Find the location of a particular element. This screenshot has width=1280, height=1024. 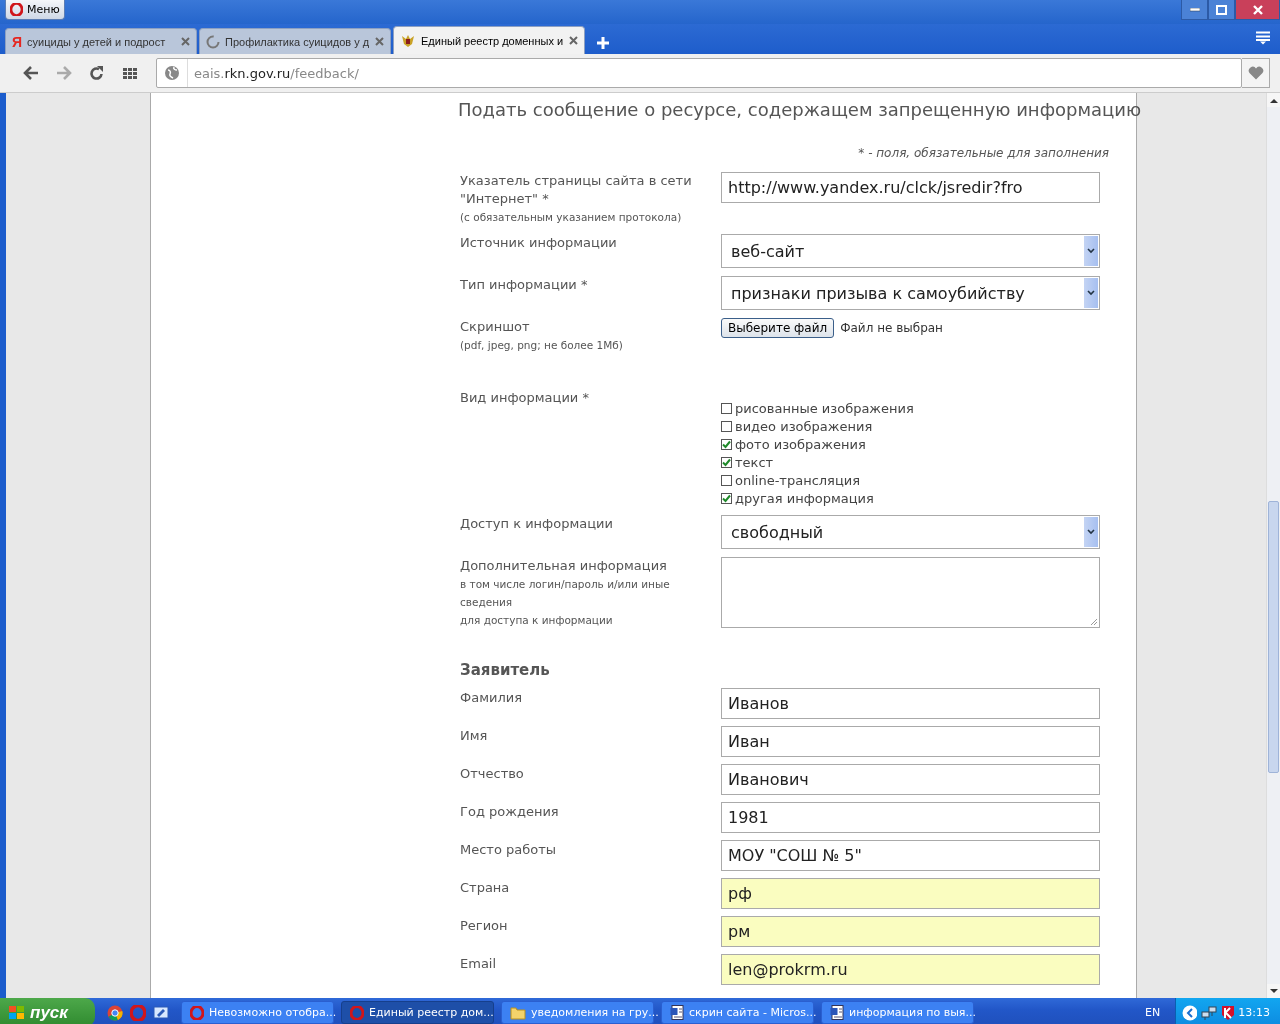

dropdown: свободный is located at coordinates (910, 532).